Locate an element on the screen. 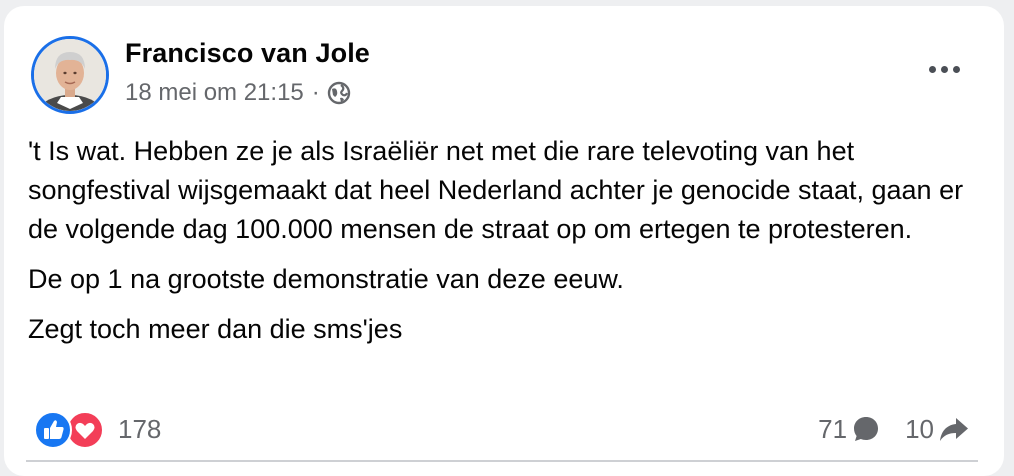  more-options-icon is located at coordinates (944, 69).